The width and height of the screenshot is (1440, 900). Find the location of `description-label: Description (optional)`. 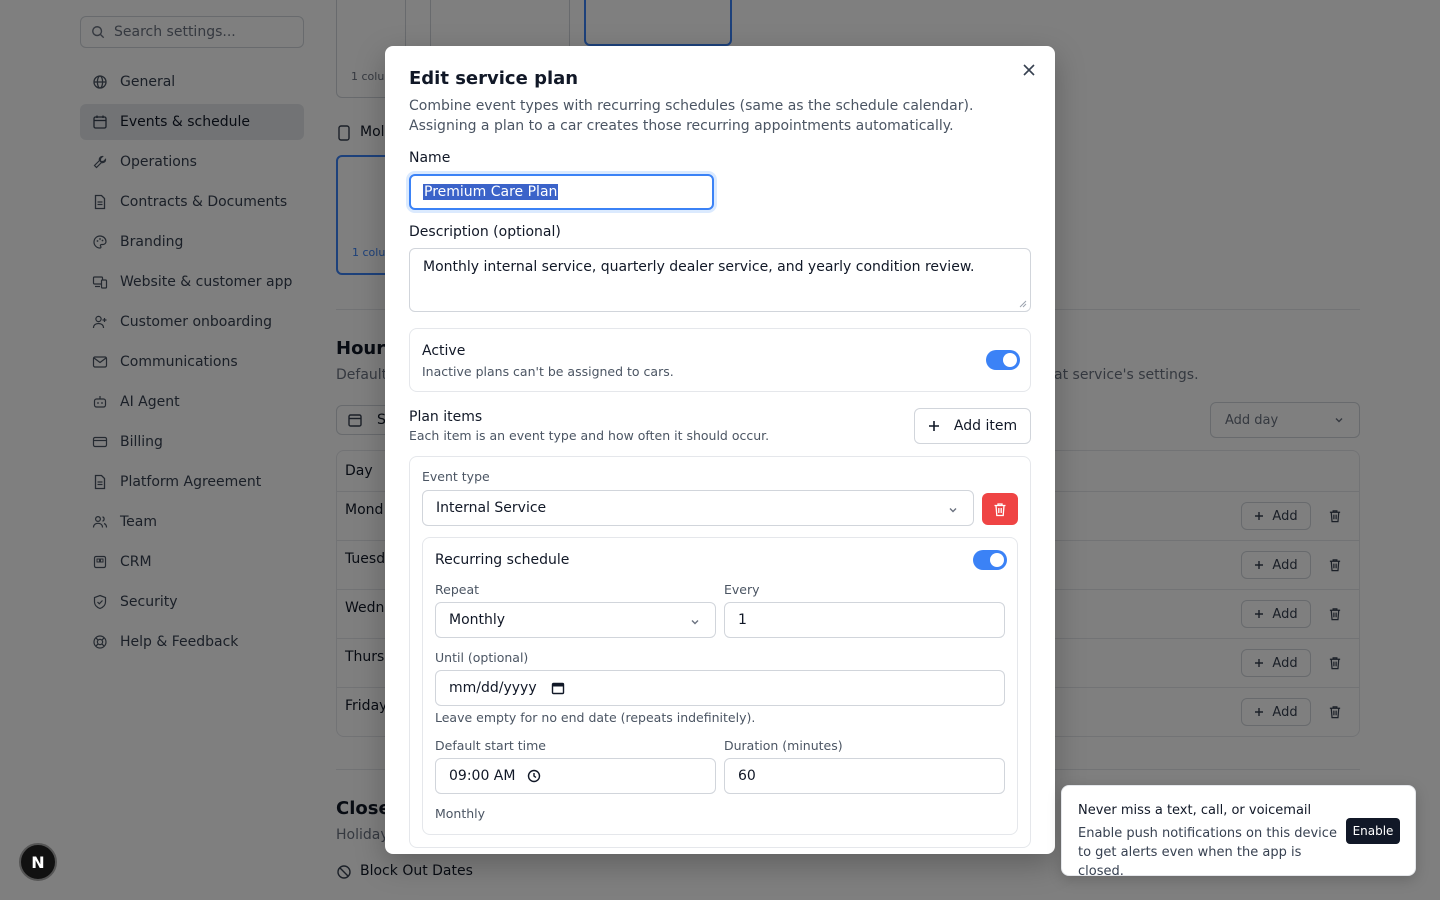

description-label: Description (optional) is located at coordinates (485, 232).